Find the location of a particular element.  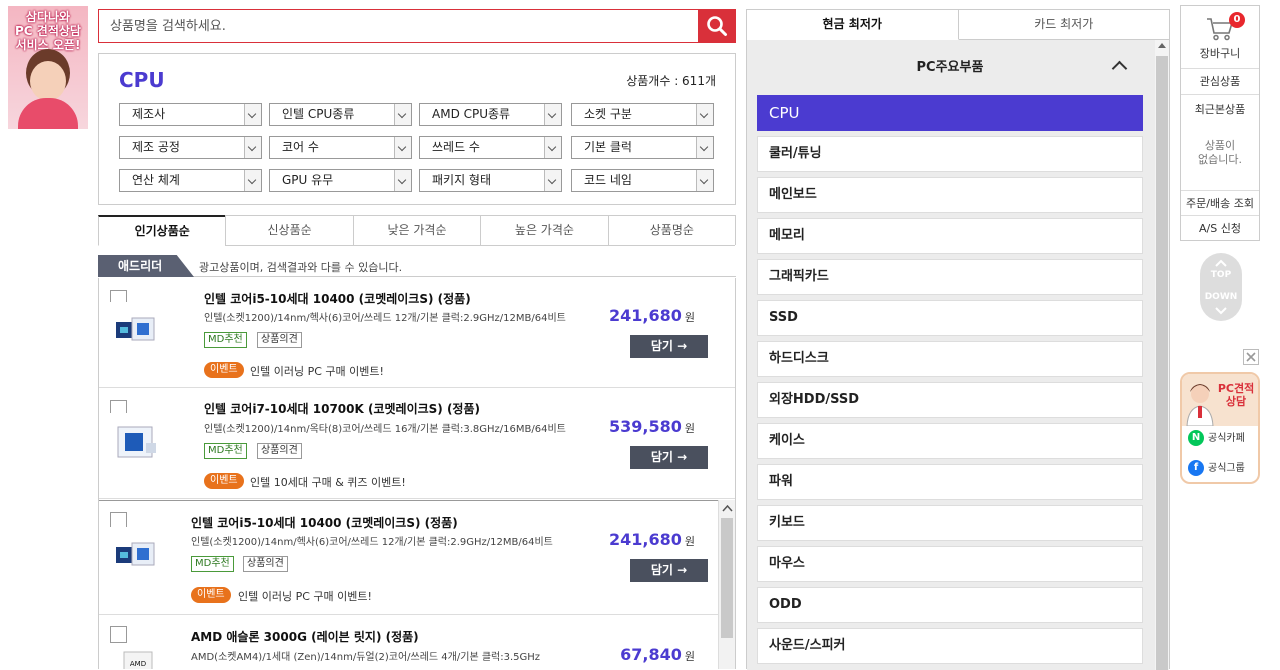

category-item-graphics: 그래픽카드 is located at coordinates (950, 277).